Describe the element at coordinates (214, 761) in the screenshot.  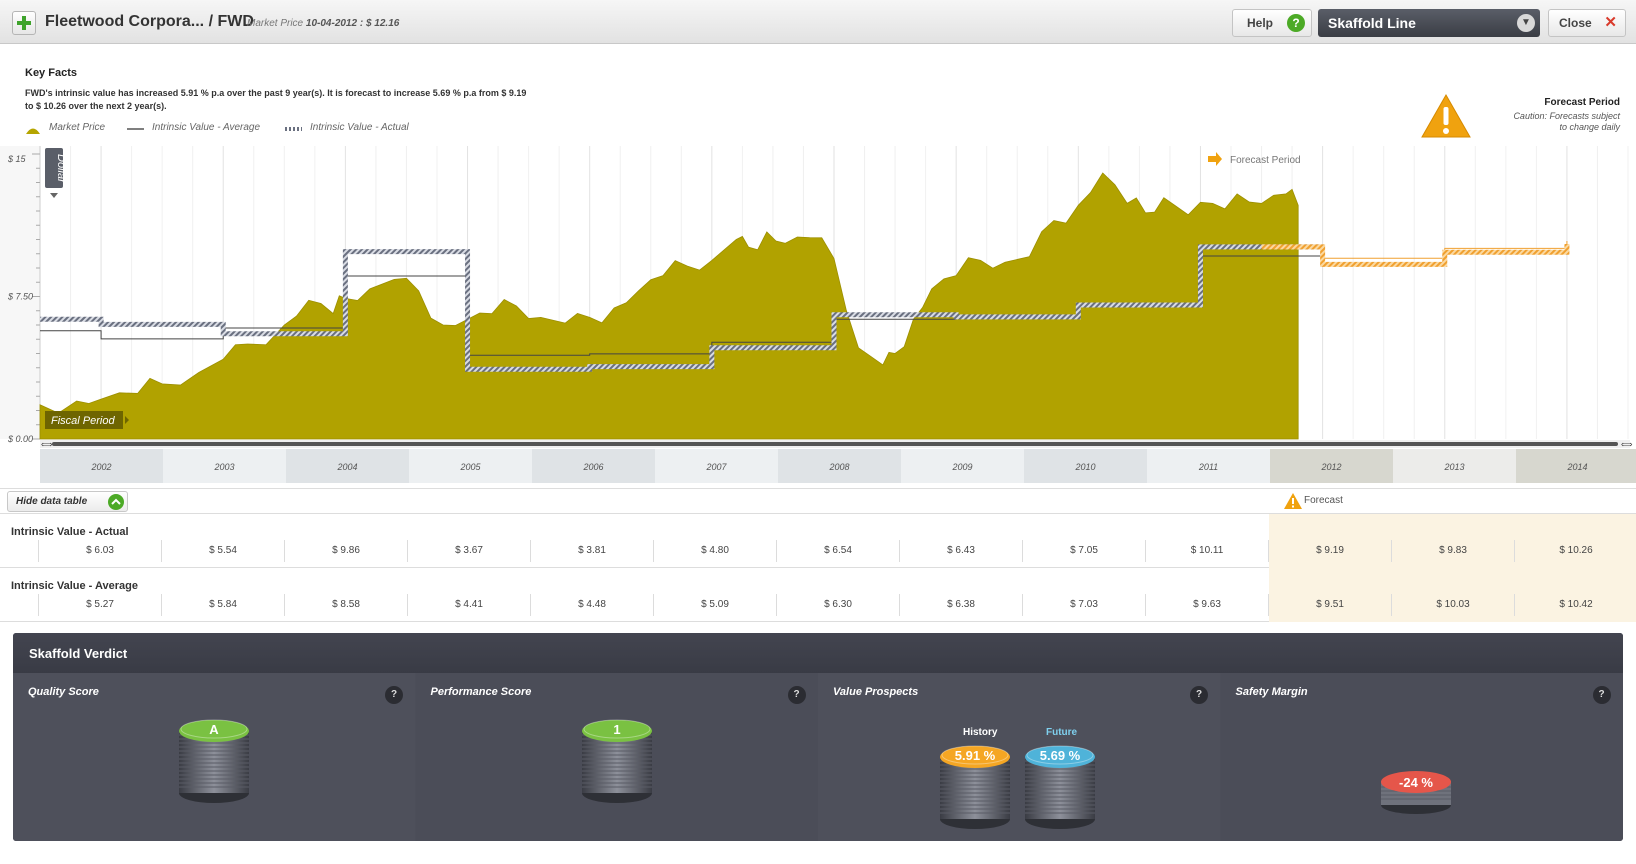
I see `score-stack: A` at that location.